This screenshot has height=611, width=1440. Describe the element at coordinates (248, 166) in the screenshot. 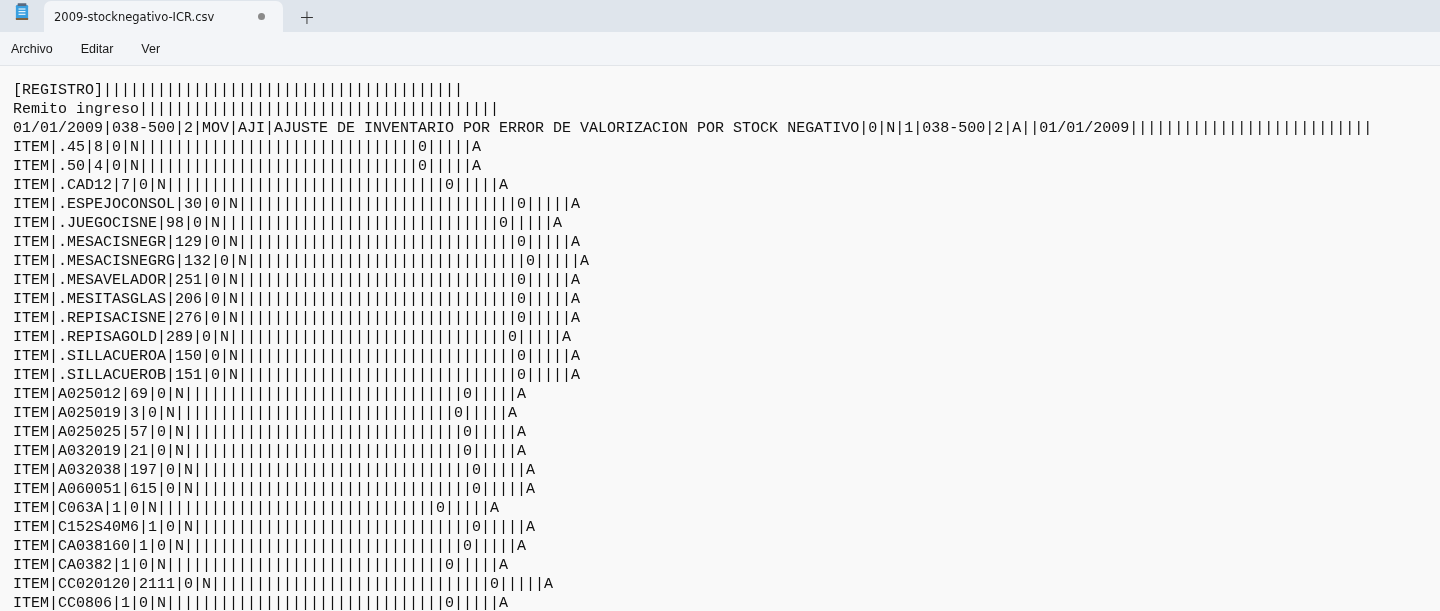

I see `text-line: ITEM|.50|4|0|N|||||||||||||||||||||||||||||||0|||||A` at that location.